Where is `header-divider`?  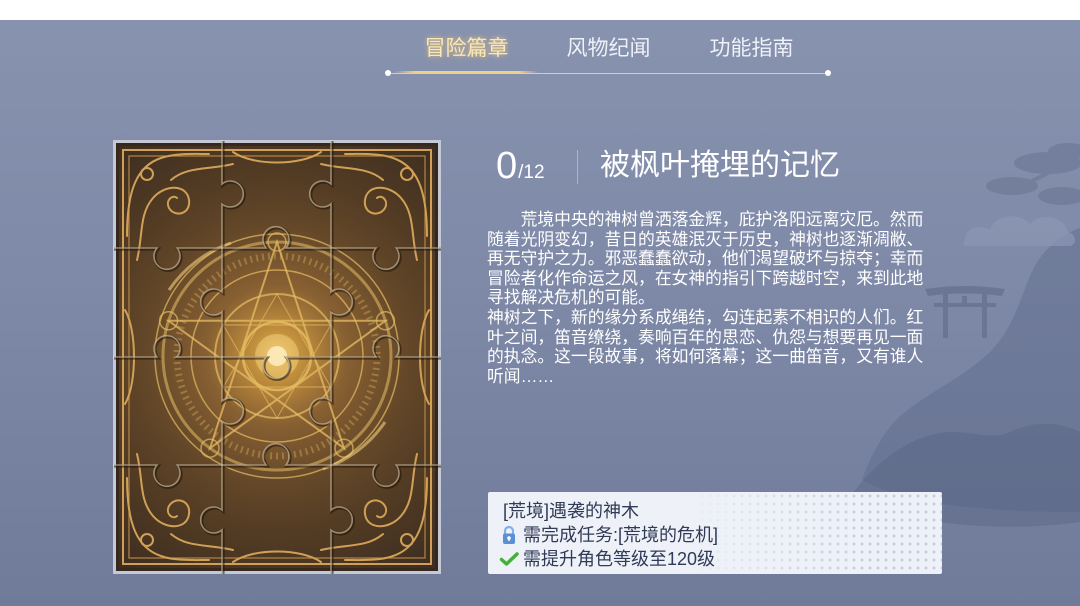 header-divider is located at coordinates (577, 167).